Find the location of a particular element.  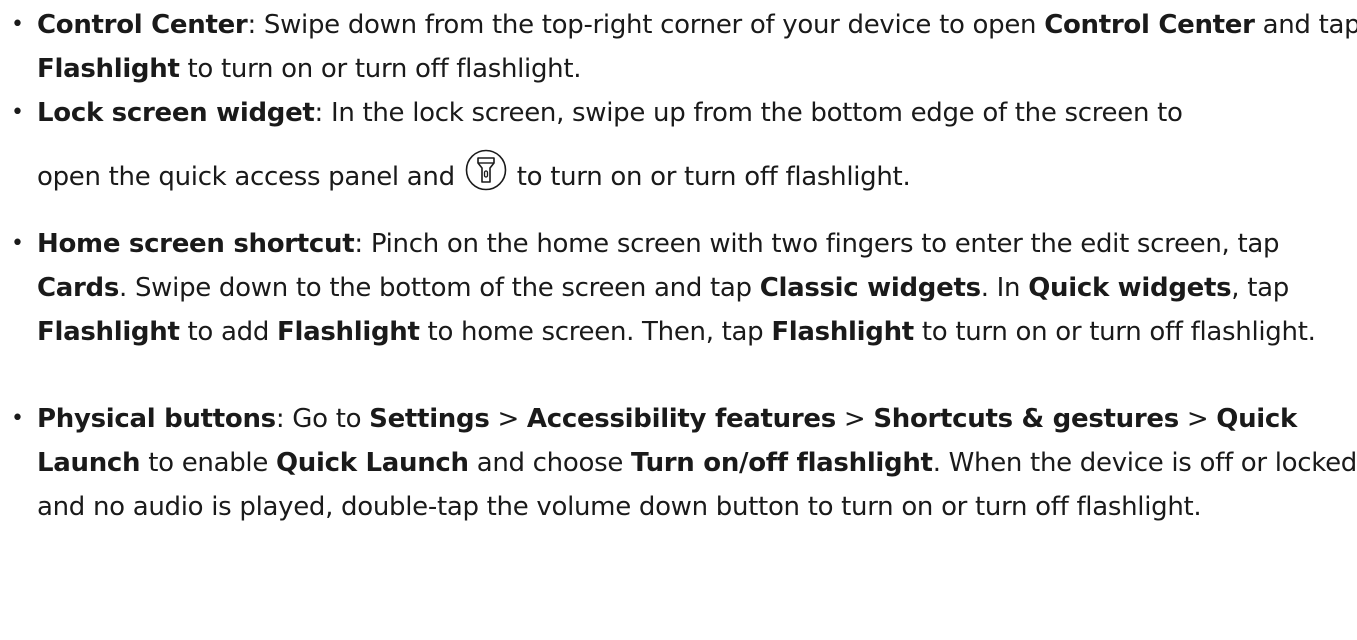

bold-term: Accessibility features is located at coordinates (681, 419).